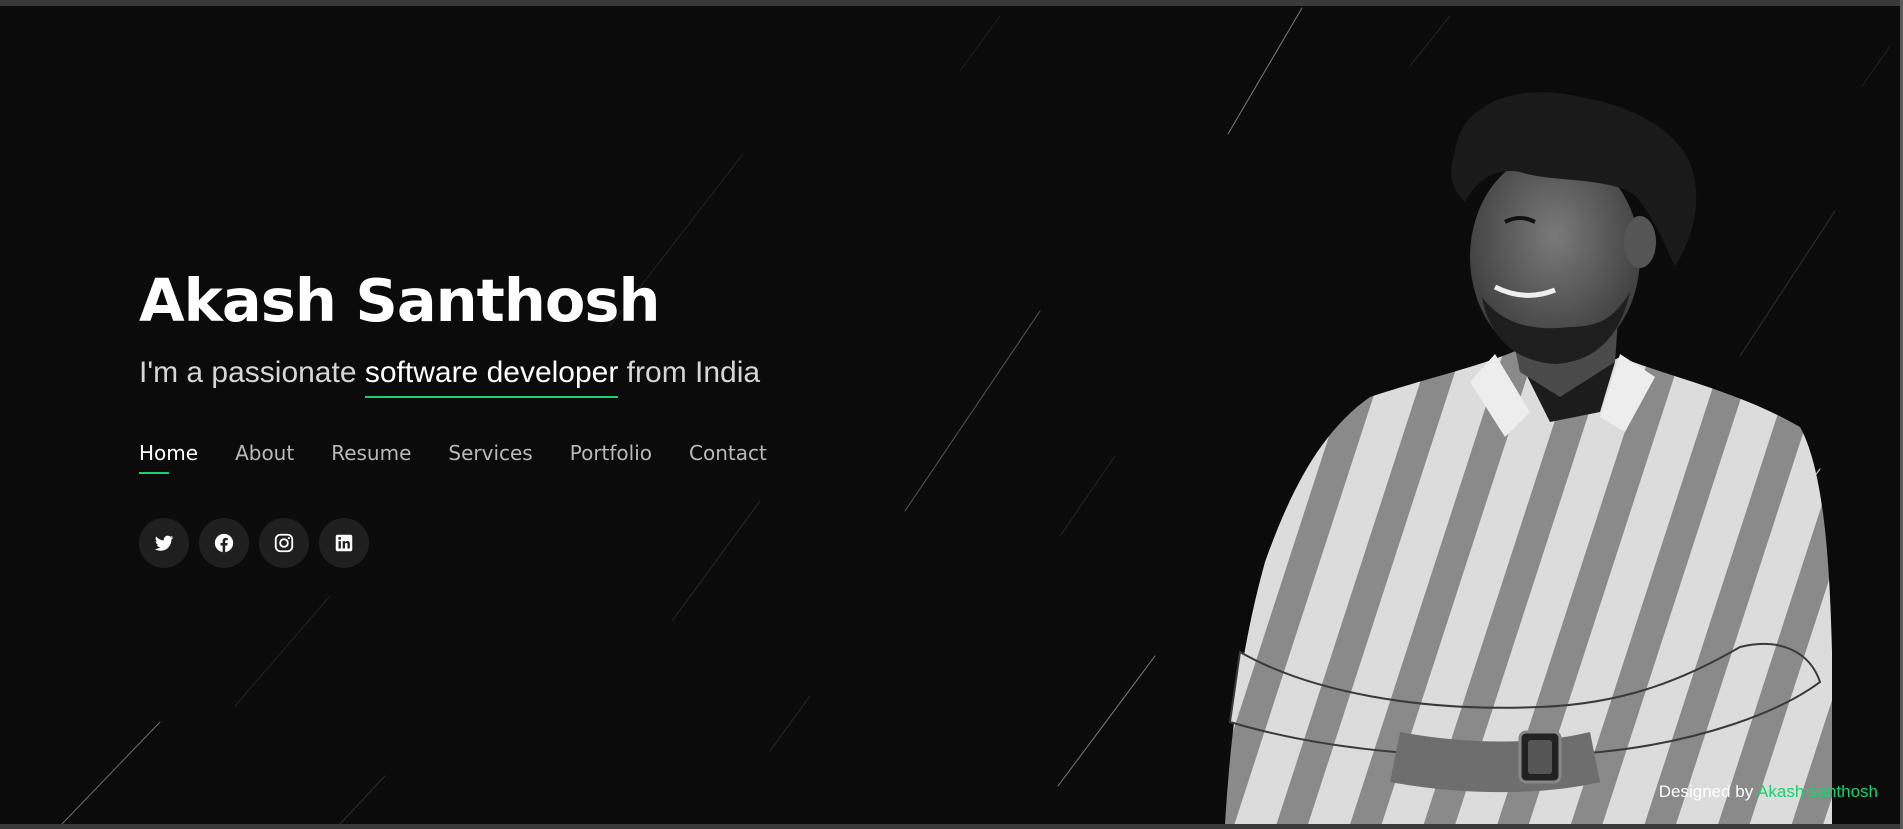 Image resolution: width=1903 pixels, height=829 pixels. I want to click on tagline-role: software developer, so click(491, 377).